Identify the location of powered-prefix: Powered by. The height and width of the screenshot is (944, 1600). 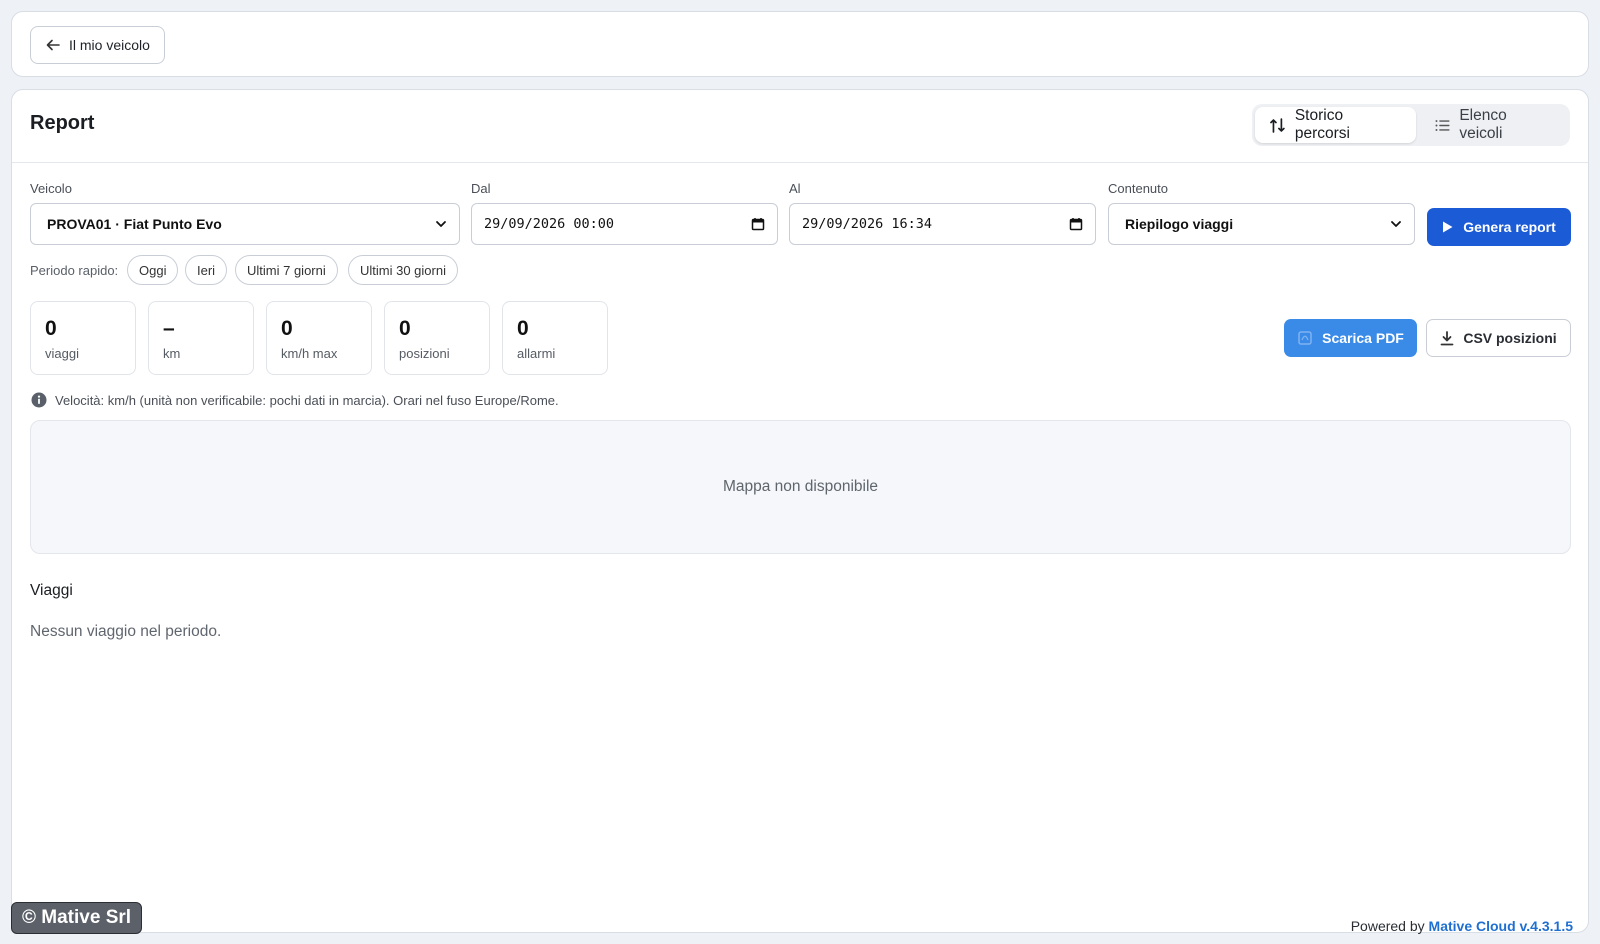
(1387, 926).